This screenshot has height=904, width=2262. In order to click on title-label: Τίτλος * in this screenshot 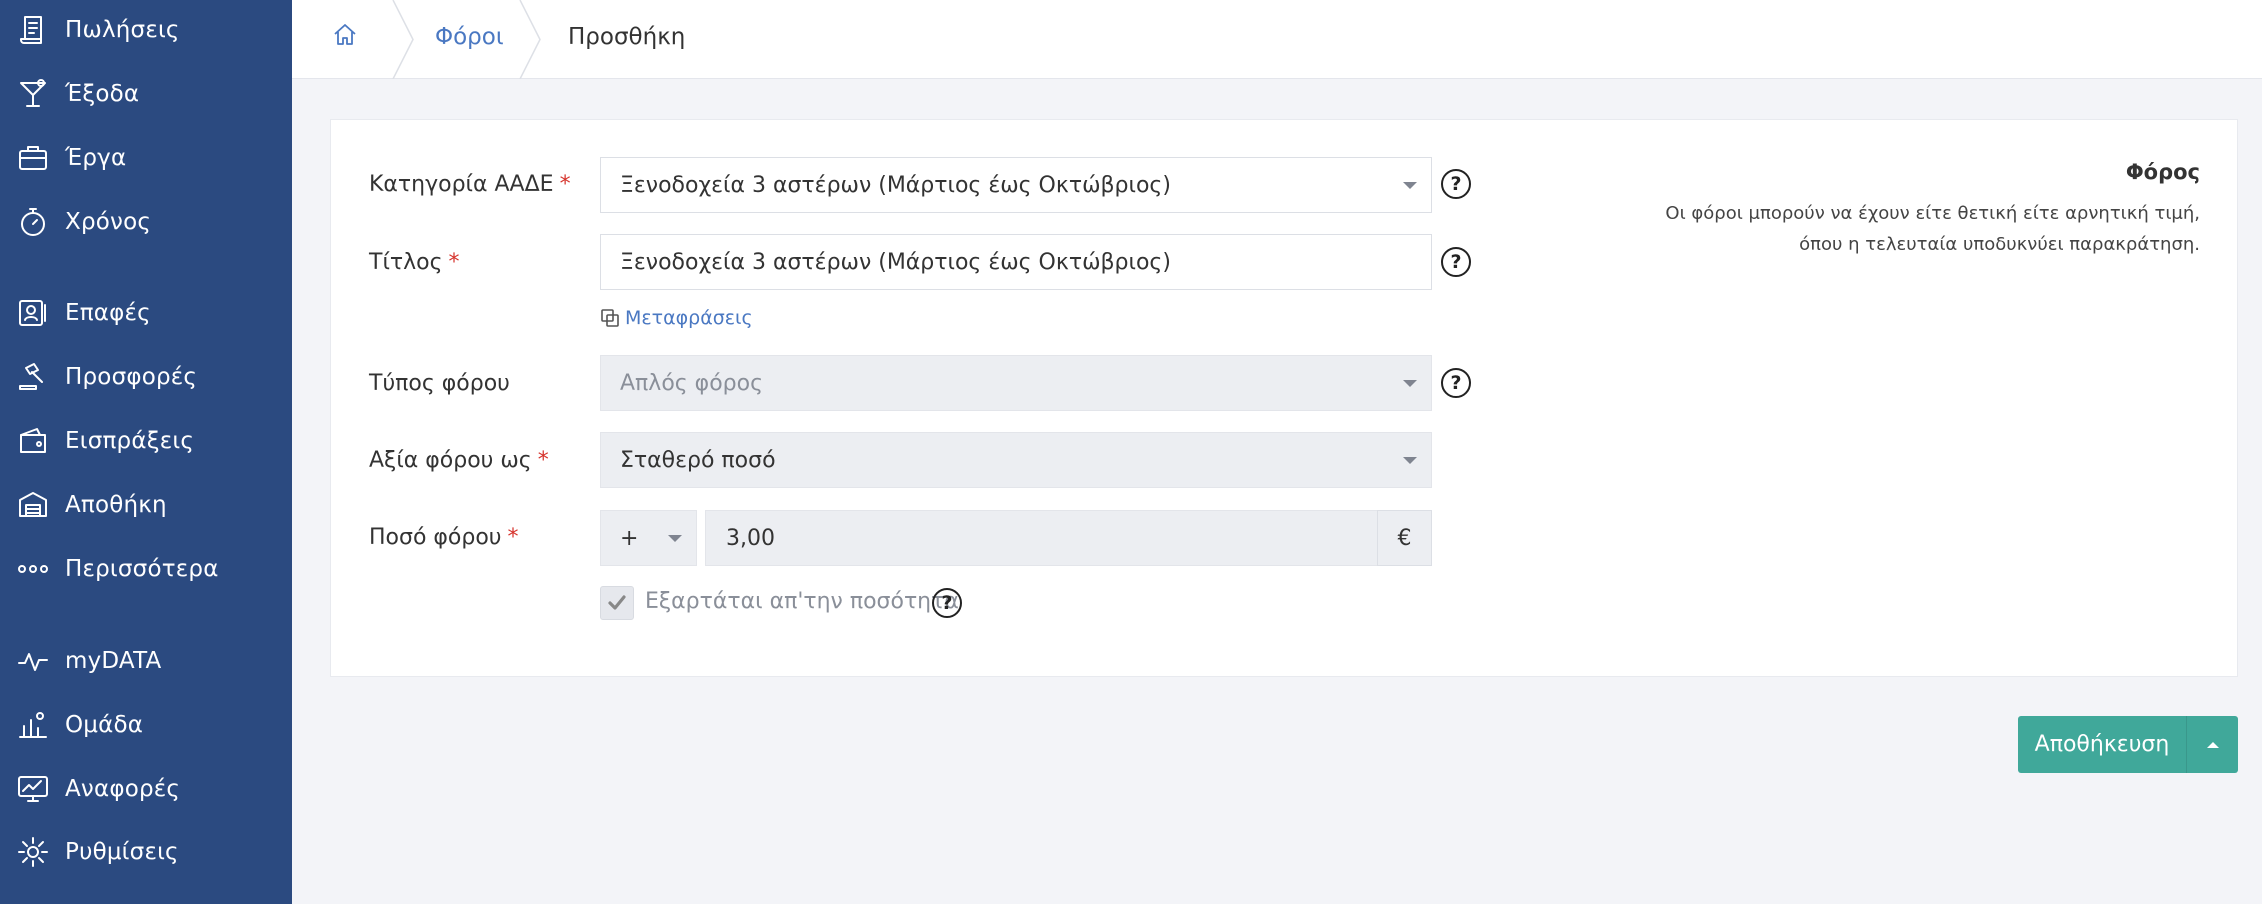, I will do `click(414, 262)`.